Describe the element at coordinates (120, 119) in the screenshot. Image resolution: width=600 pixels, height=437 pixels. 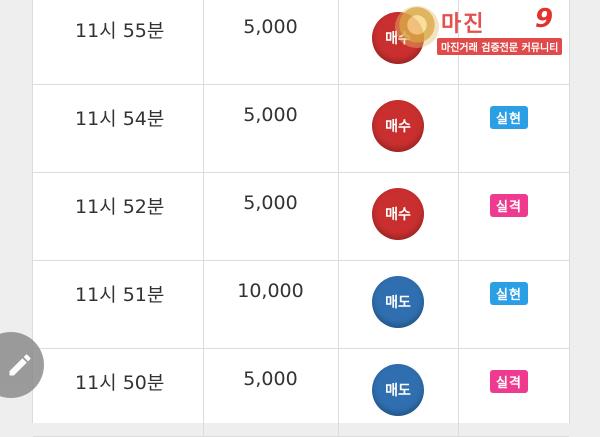
I see `trade-time: 11시 54분` at that location.